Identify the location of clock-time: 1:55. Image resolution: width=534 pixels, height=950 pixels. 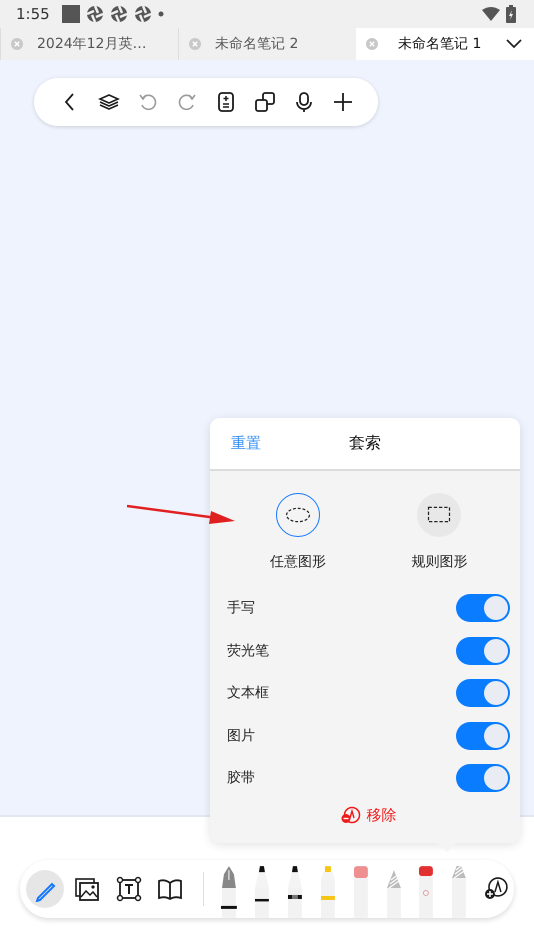
(33, 14).